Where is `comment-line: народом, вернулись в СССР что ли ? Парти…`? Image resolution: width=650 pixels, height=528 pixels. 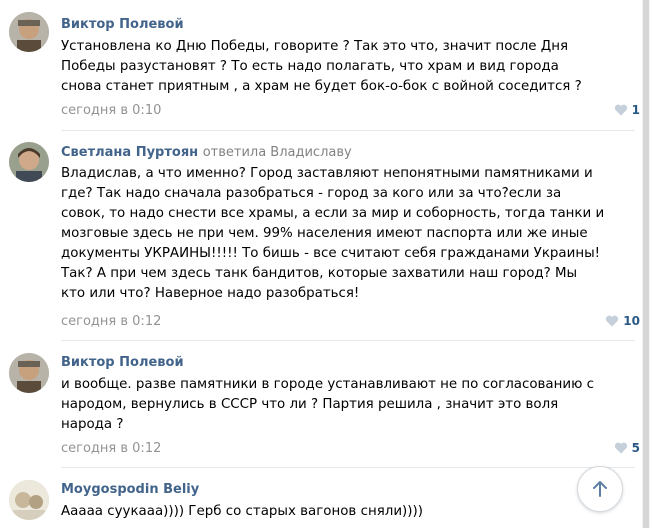
comment-line: народом, вернулись в СССР что ли ? Парти… is located at coordinates (310, 404).